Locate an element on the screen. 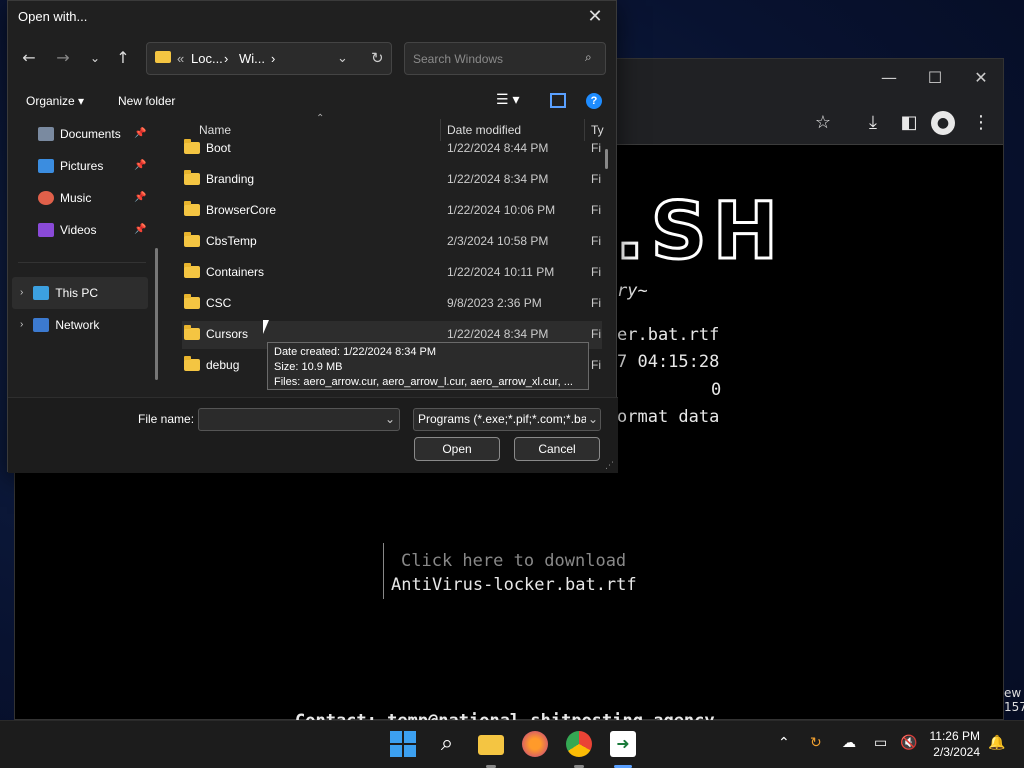 This screenshot has height=768, width=1024. file-row: Branding 1/22/2024 8:34 PM Fi is located at coordinates (392, 180).